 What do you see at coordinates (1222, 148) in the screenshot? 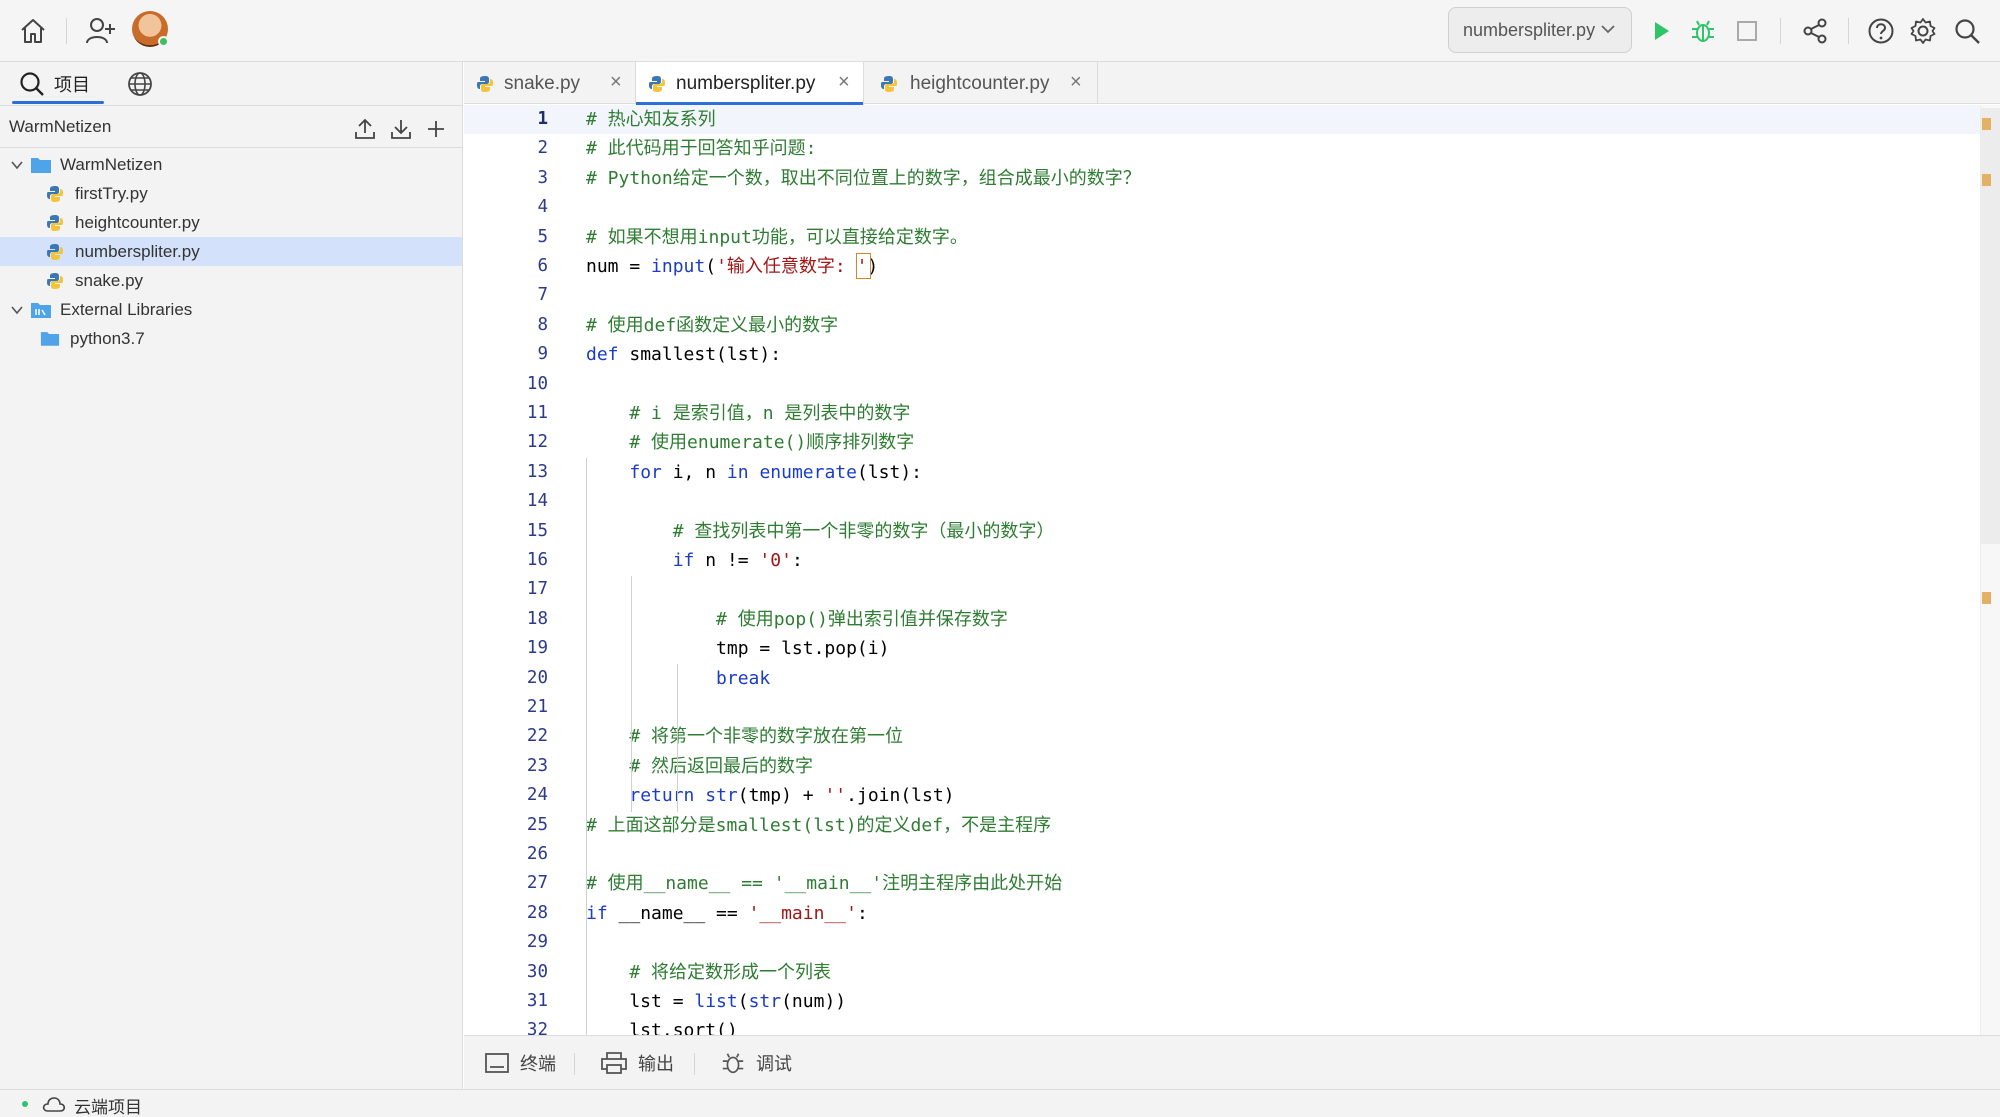
I see `code-line: 2 # 此代码用于回答知乎问题:` at bounding box center [1222, 148].